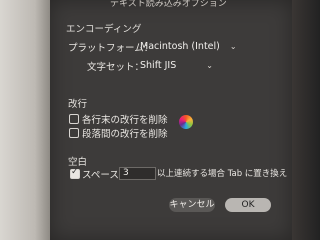 The height and width of the screenshot is (240, 320). Describe the element at coordinates (78, 162) in the screenshot. I see `whitespace-heading: 空白` at that location.